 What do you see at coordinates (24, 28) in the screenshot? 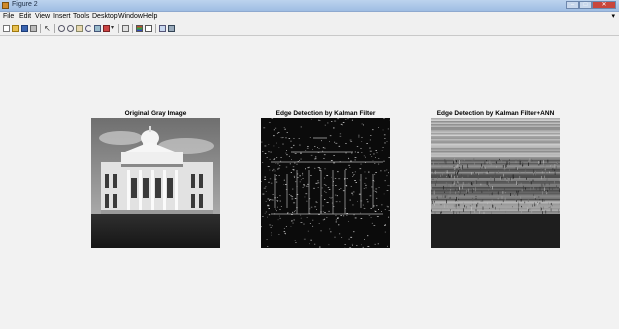
I see `save-icon` at bounding box center [24, 28].